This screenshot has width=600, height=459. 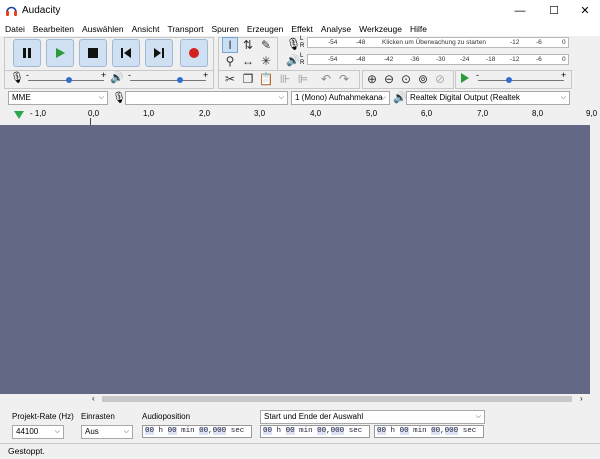 I want to click on recording-channels-select: 1 (Mono) Aufnahmekana ⌵, so click(x=340, y=98).